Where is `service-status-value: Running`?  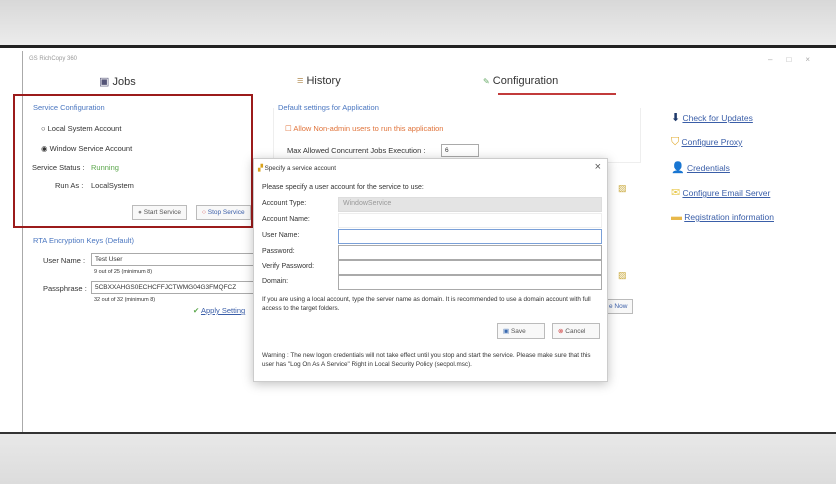 service-status-value: Running is located at coordinates (105, 167).